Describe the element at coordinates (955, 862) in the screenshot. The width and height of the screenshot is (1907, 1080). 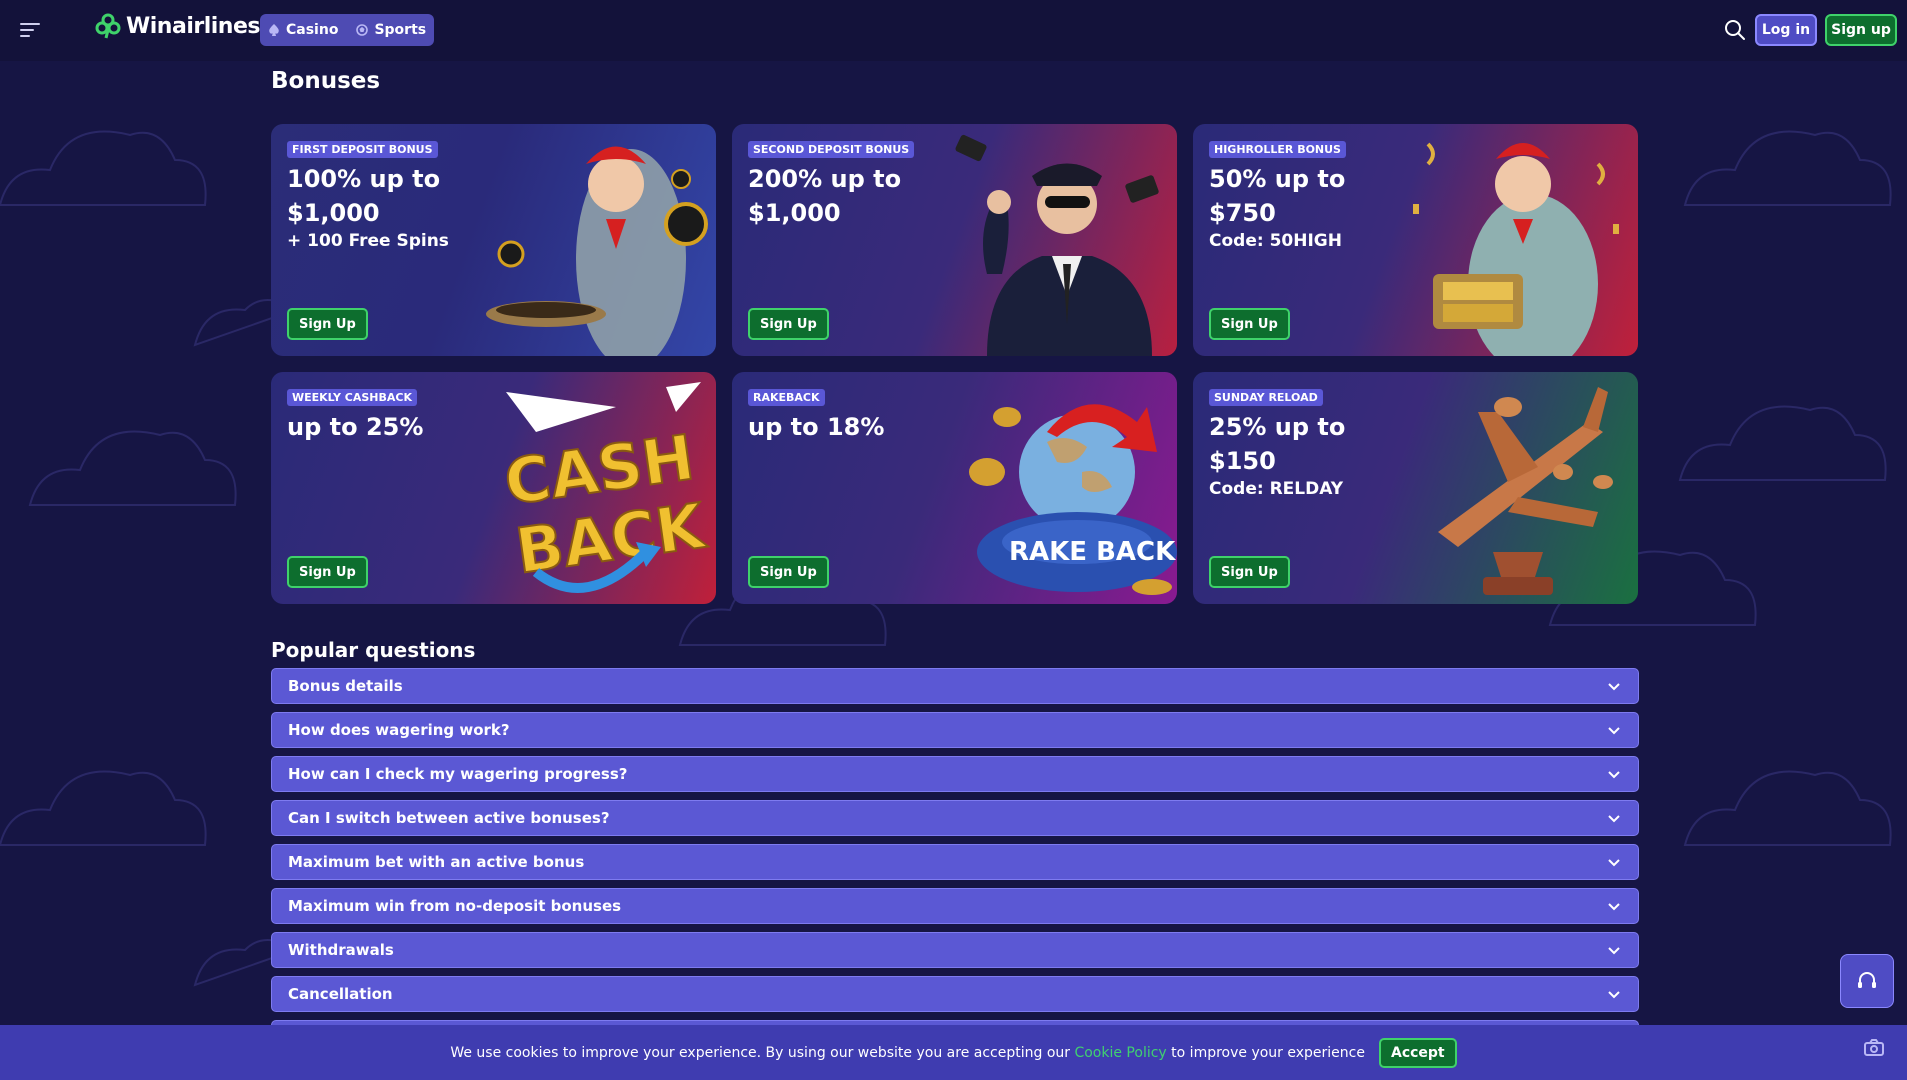
I see `faq-item: Maximum bet with an active bonus` at that location.